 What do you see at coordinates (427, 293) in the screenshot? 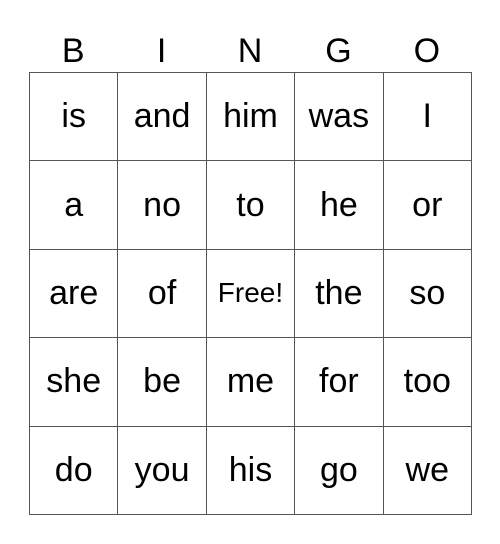
I see `bingo-cell: so` at bounding box center [427, 293].